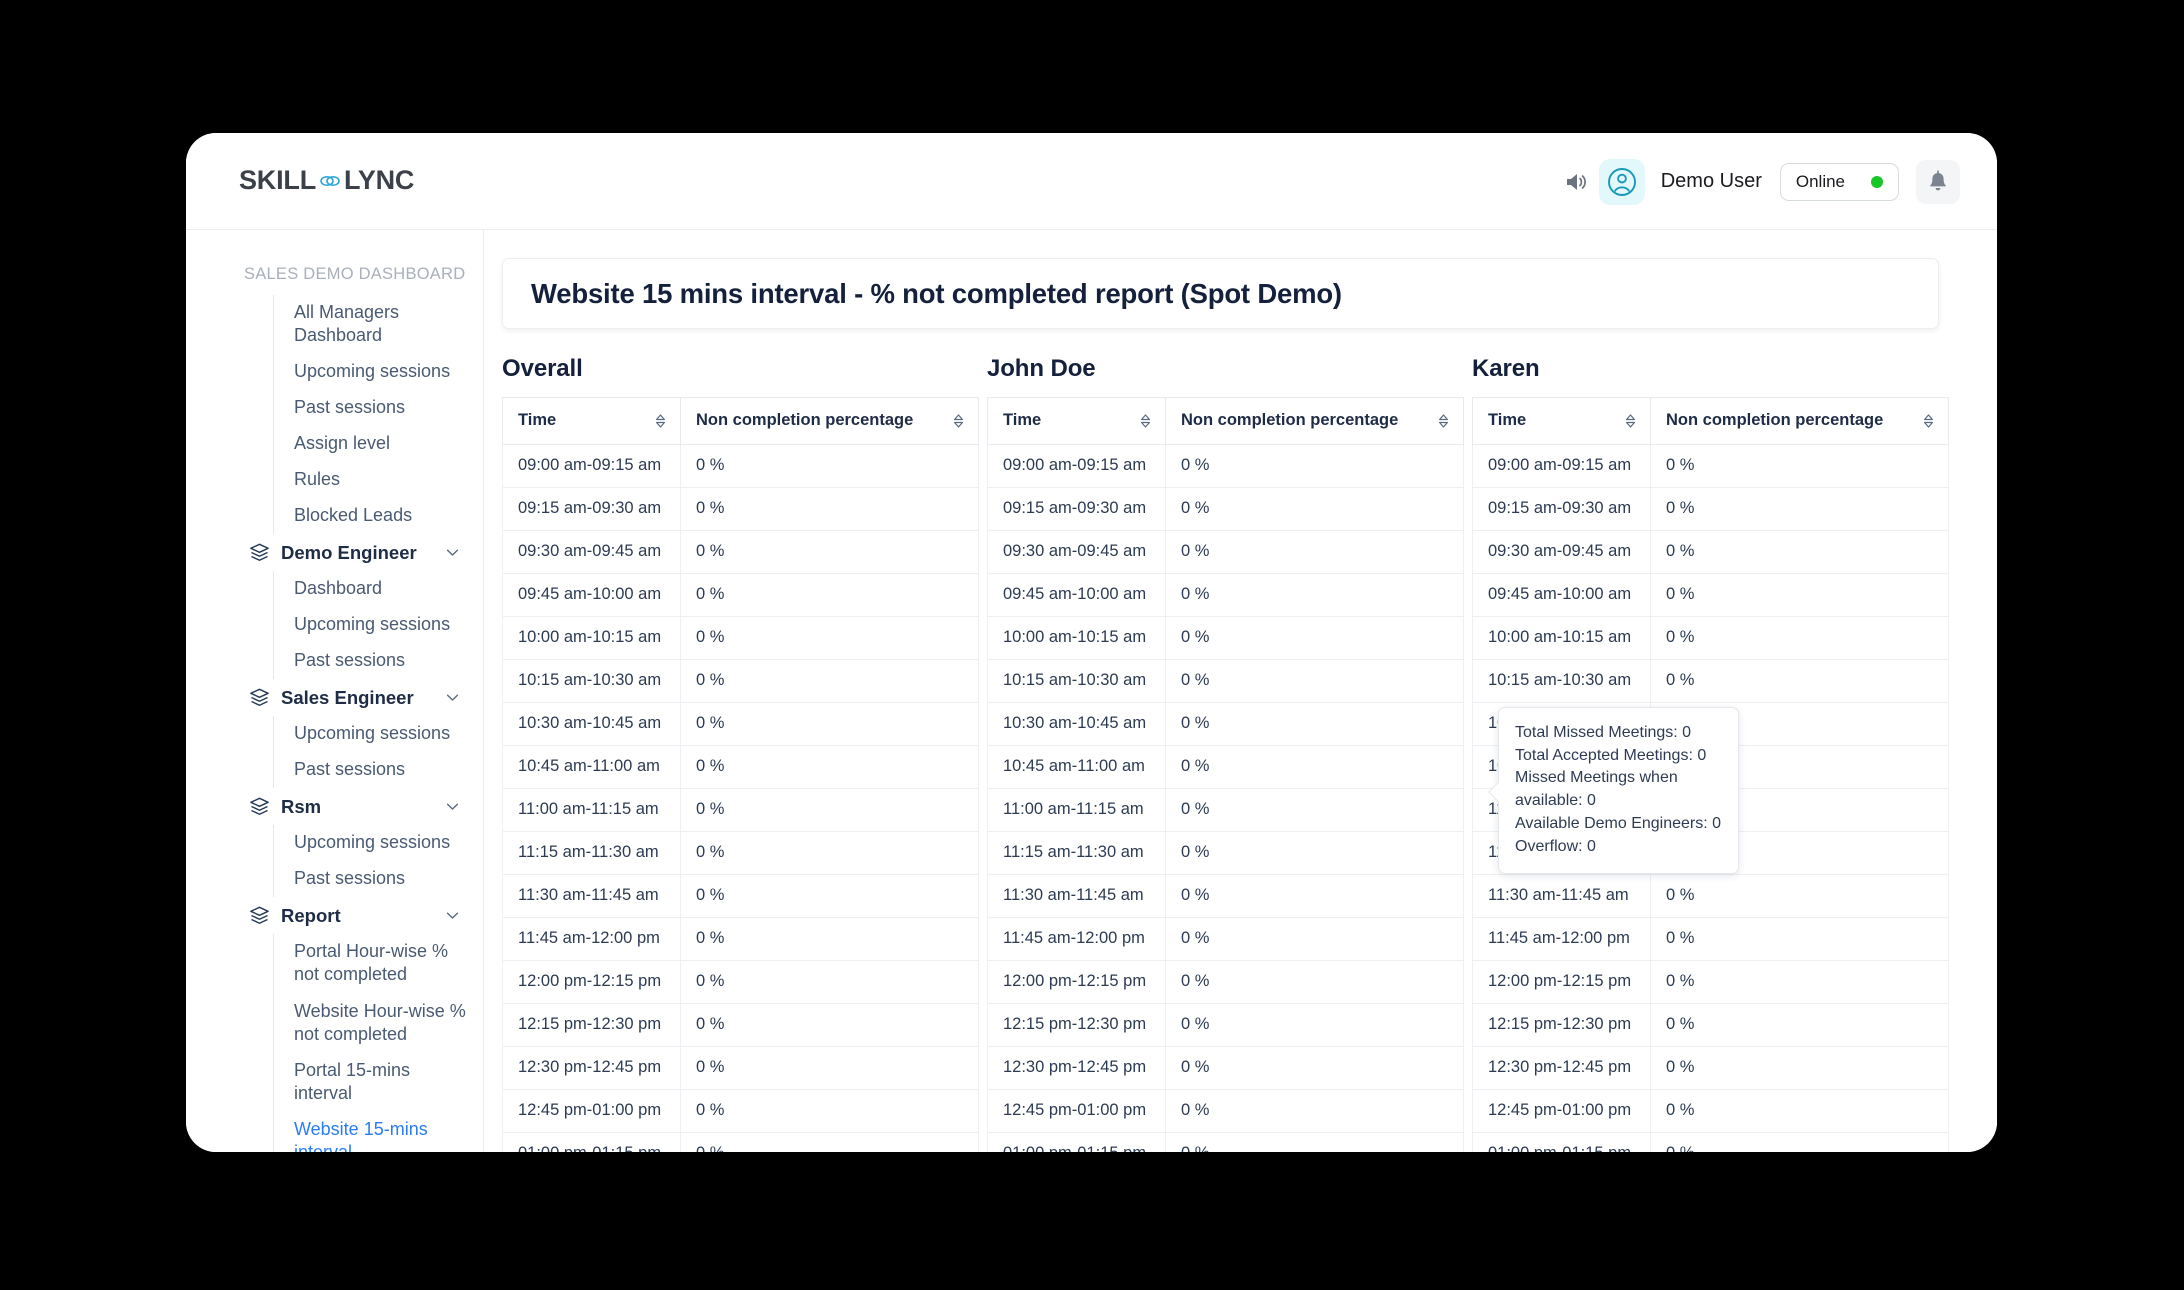  I want to click on sidebar-item: Rules, so click(388, 480).